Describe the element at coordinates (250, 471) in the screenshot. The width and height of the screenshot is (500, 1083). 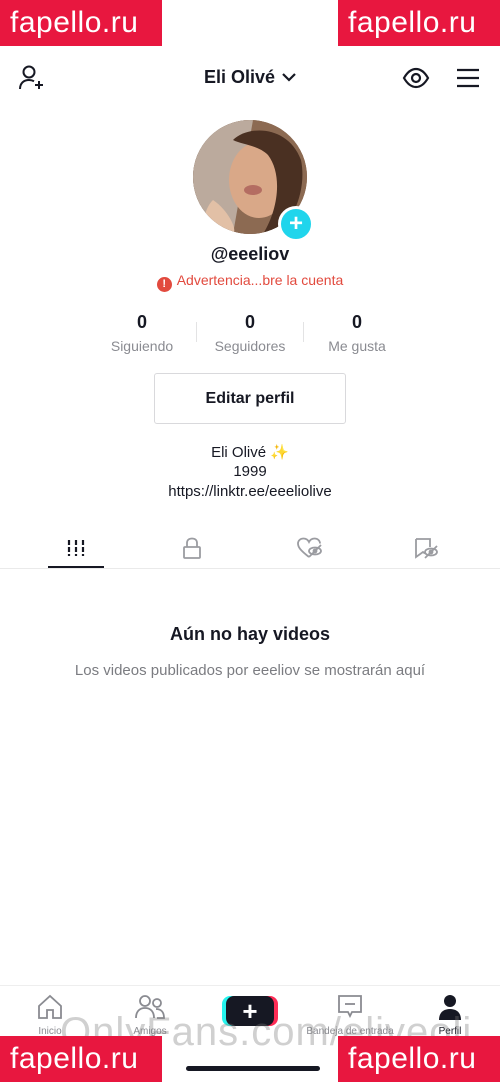
I see `bio-year: 1999` at that location.